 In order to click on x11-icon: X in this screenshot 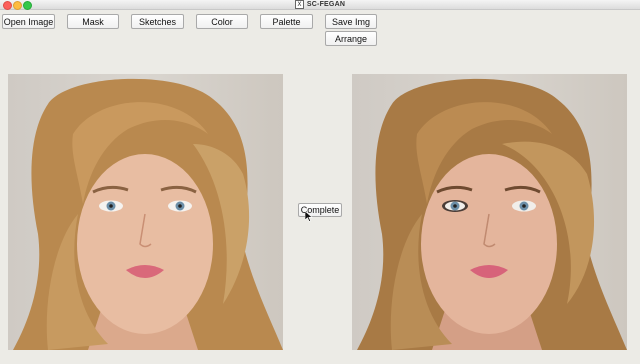, I will do `click(299, 4)`.